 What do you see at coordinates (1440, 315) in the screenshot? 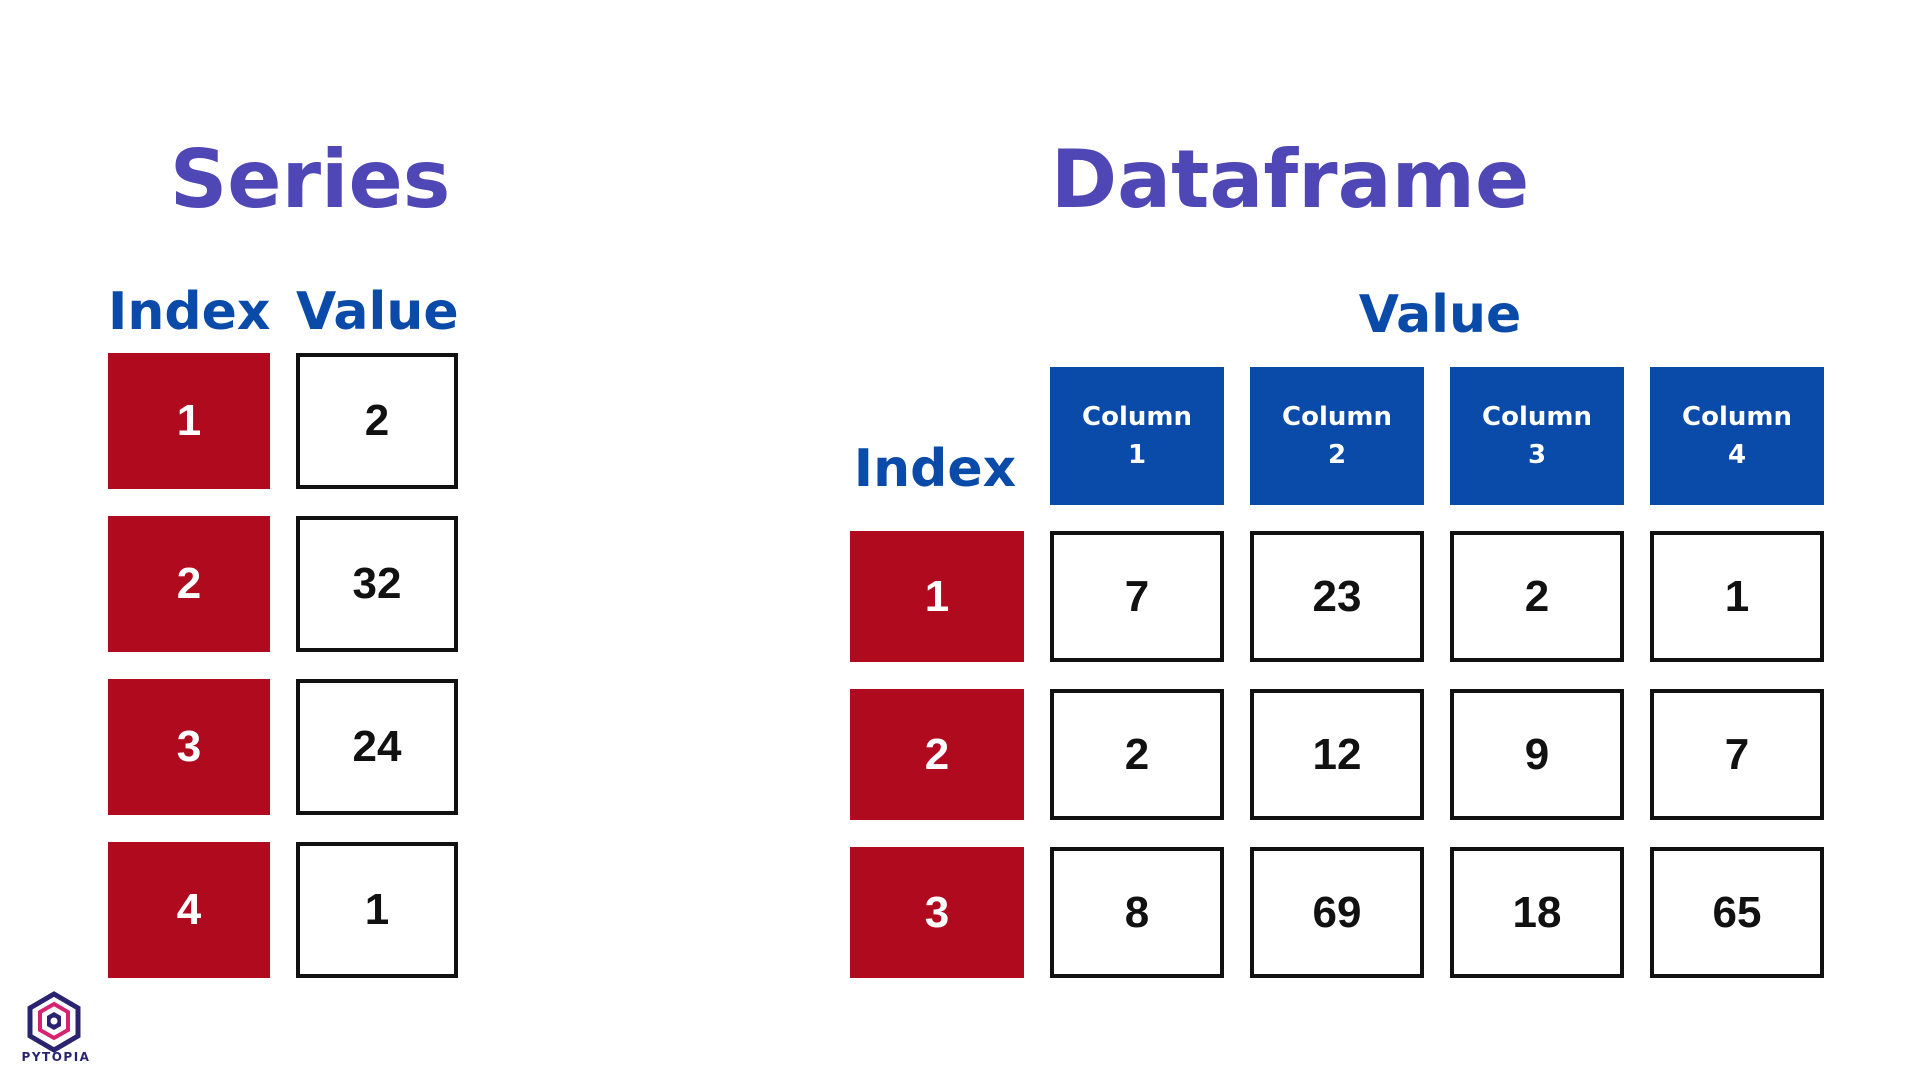
I see `dataframe-value-header: Value` at bounding box center [1440, 315].